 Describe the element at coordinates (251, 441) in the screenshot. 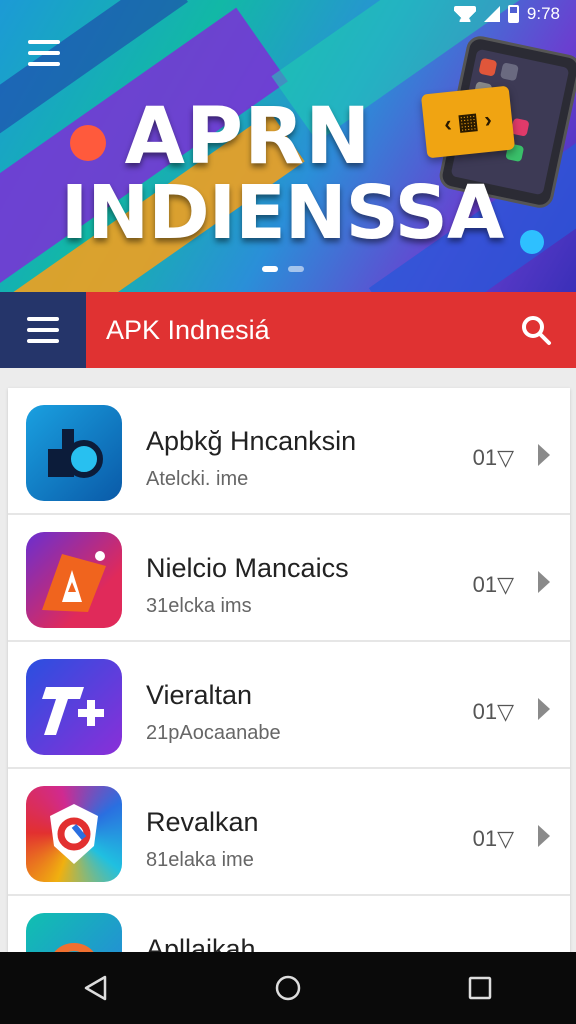

I see `app-name: Apbkğ Hncanksin` at that location.